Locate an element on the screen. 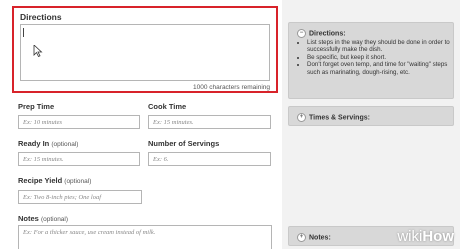  notes-label: Notes (optional) is located at coordinates (43, 218).